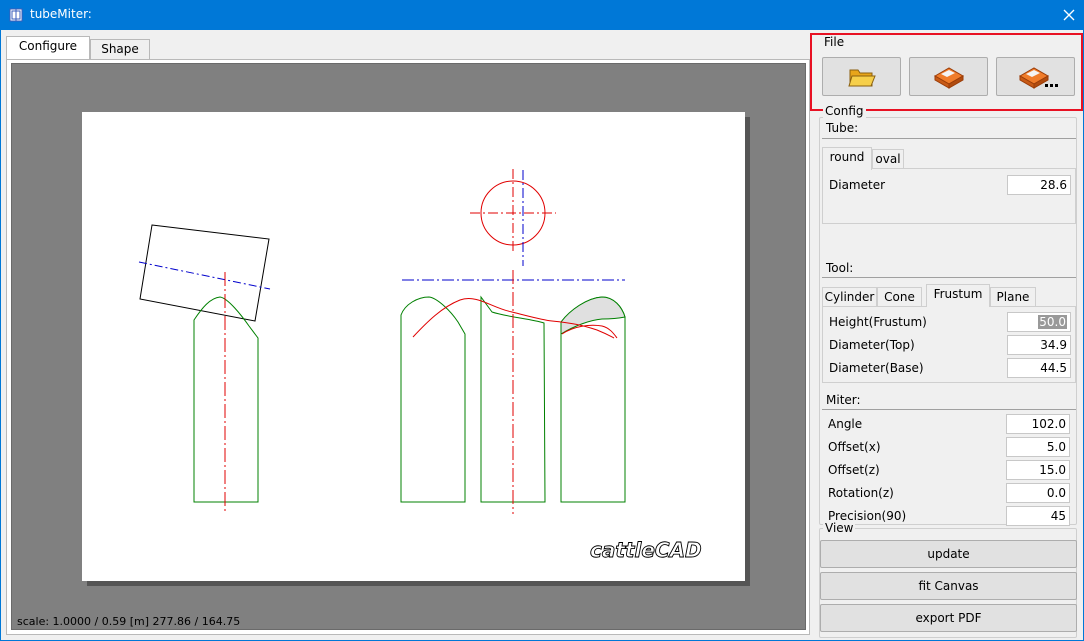 The image size is (1084, 641). I want to click on precision-input: 45, so click(1038, 516).